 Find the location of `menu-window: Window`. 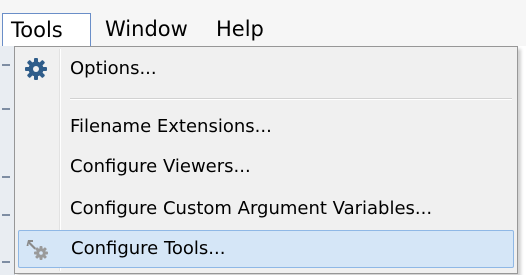

menu-window: Window is located at coordinates (146, 29).